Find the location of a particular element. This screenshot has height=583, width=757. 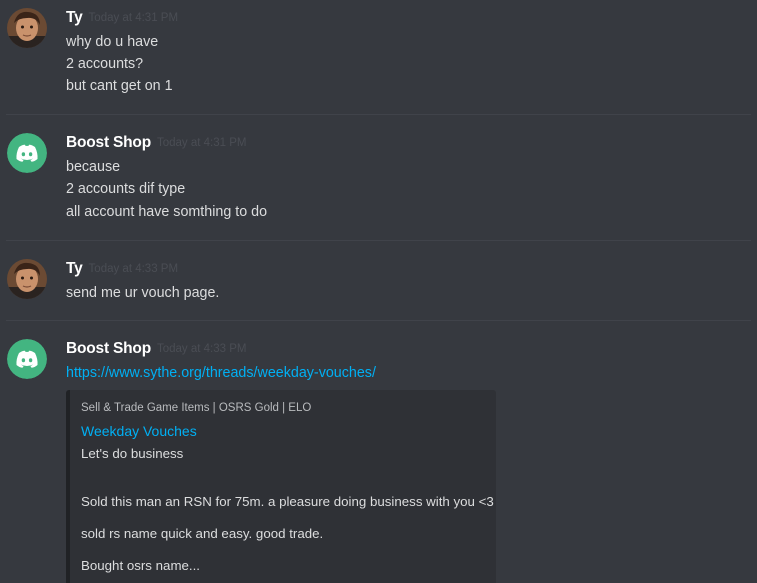

message-text: all account have somthing to do is located at coordinates (167, 212).